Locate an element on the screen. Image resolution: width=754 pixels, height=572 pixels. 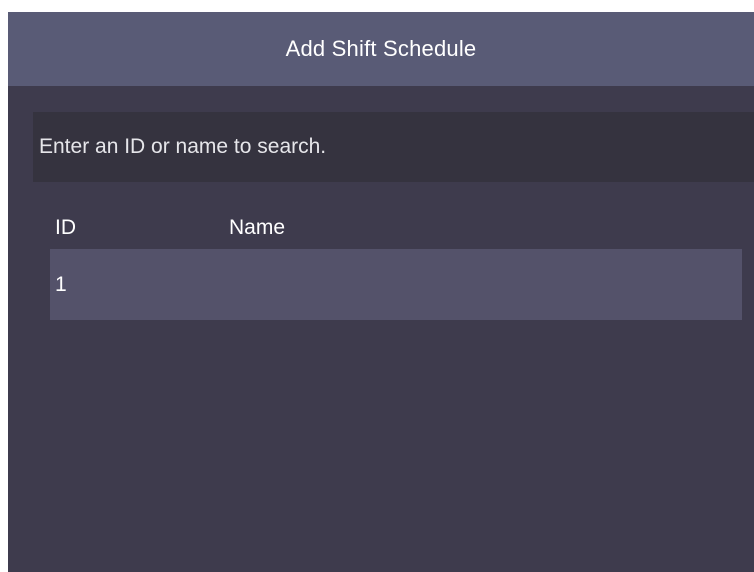
search-placeholder: Enter an ID or name to search. is located at coordinates (183, 146).